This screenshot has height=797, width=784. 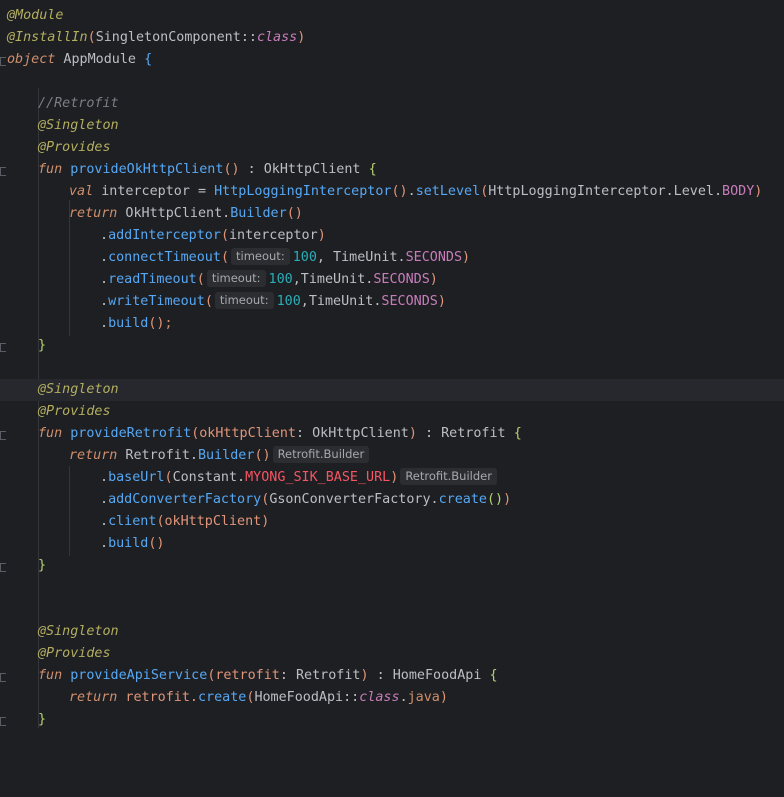 What do you see at coordinates (164, 257) in the screenshot?
I see `method-name: connectTimeout` at bounding box center [164, 257].